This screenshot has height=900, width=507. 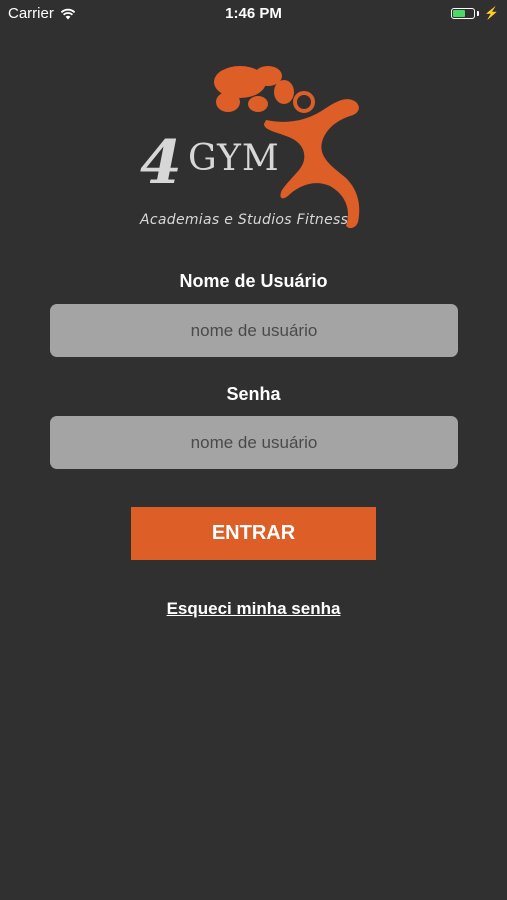 I want to click on battery-indicator: ⚡, so click(x=475, y=13).